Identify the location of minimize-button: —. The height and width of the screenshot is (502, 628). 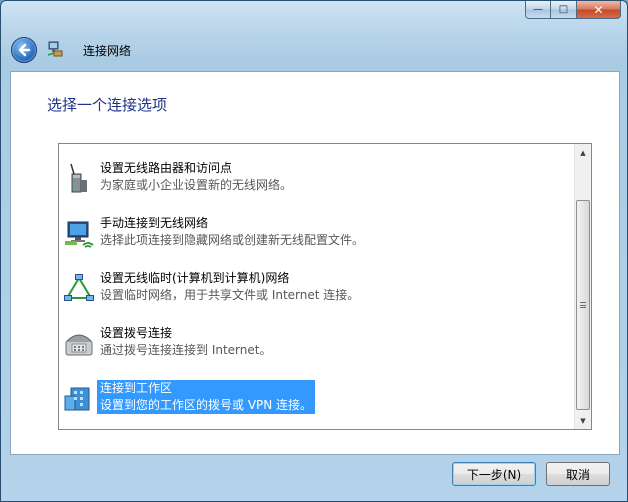
(538, 10).